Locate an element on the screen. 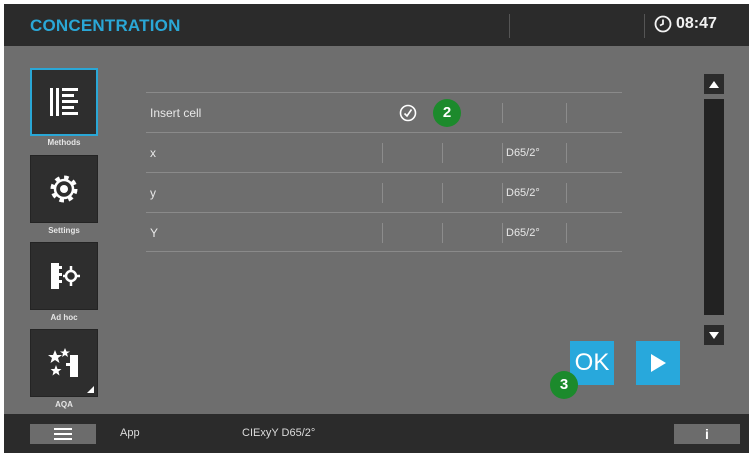 Image resolution: width=754 pixels, height=456 pixels. hamburger-menu-icon is located at coordinates (63, 434).